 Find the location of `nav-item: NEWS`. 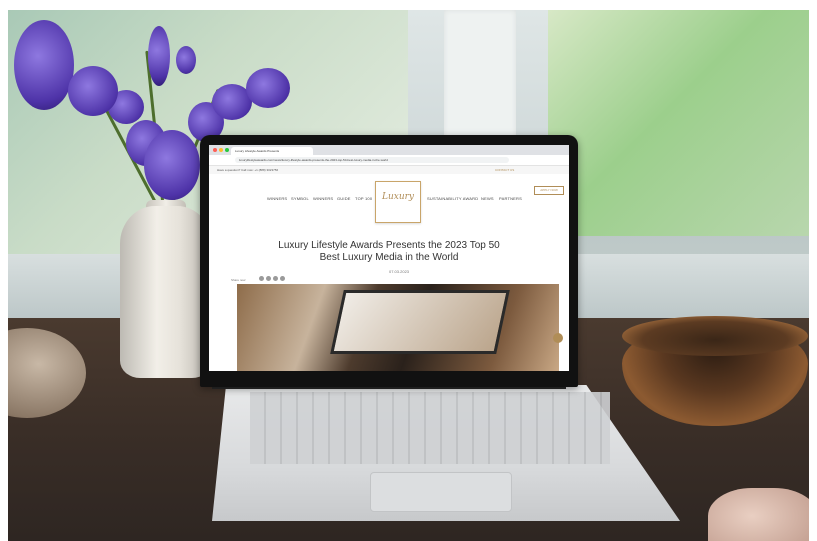

nav-item: NEWS is located at coordinates (487, 198).